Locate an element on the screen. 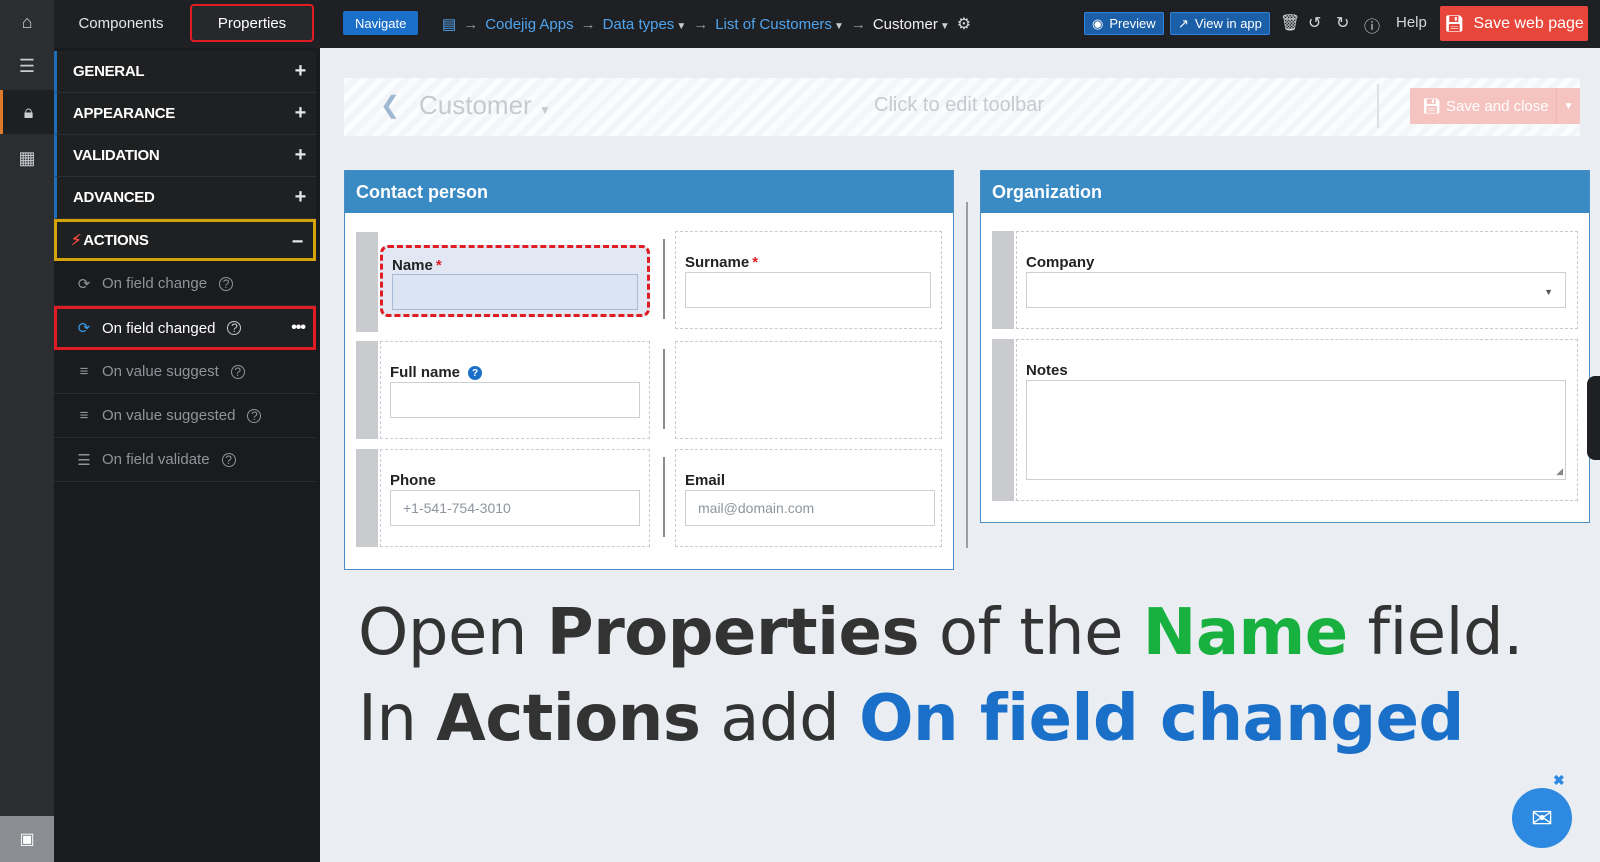 The image size is (1600, 862). help-icon: ⓘ is located at coordinates (1372, 25).